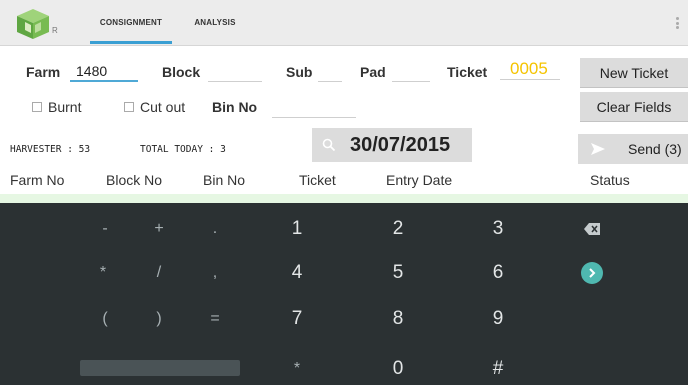  What do you see at coordinates (215, 319) in the screenshot?
I see `key-equals: =` at bounding box center [215, 319].